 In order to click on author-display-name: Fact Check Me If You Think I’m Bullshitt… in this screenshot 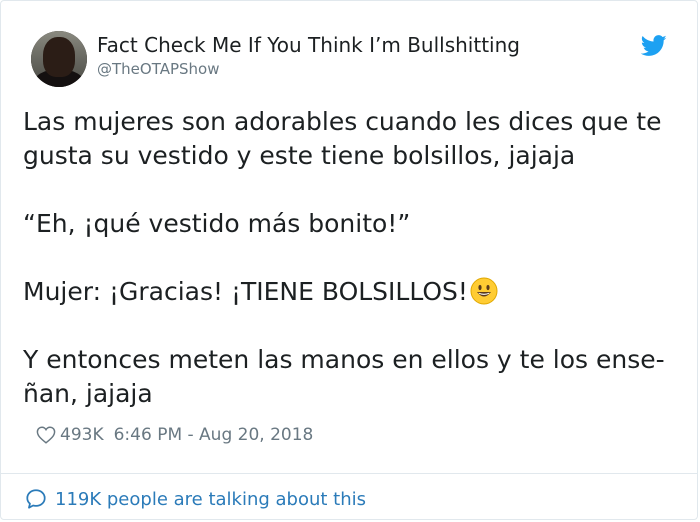, I will do `click(308, 45)`.